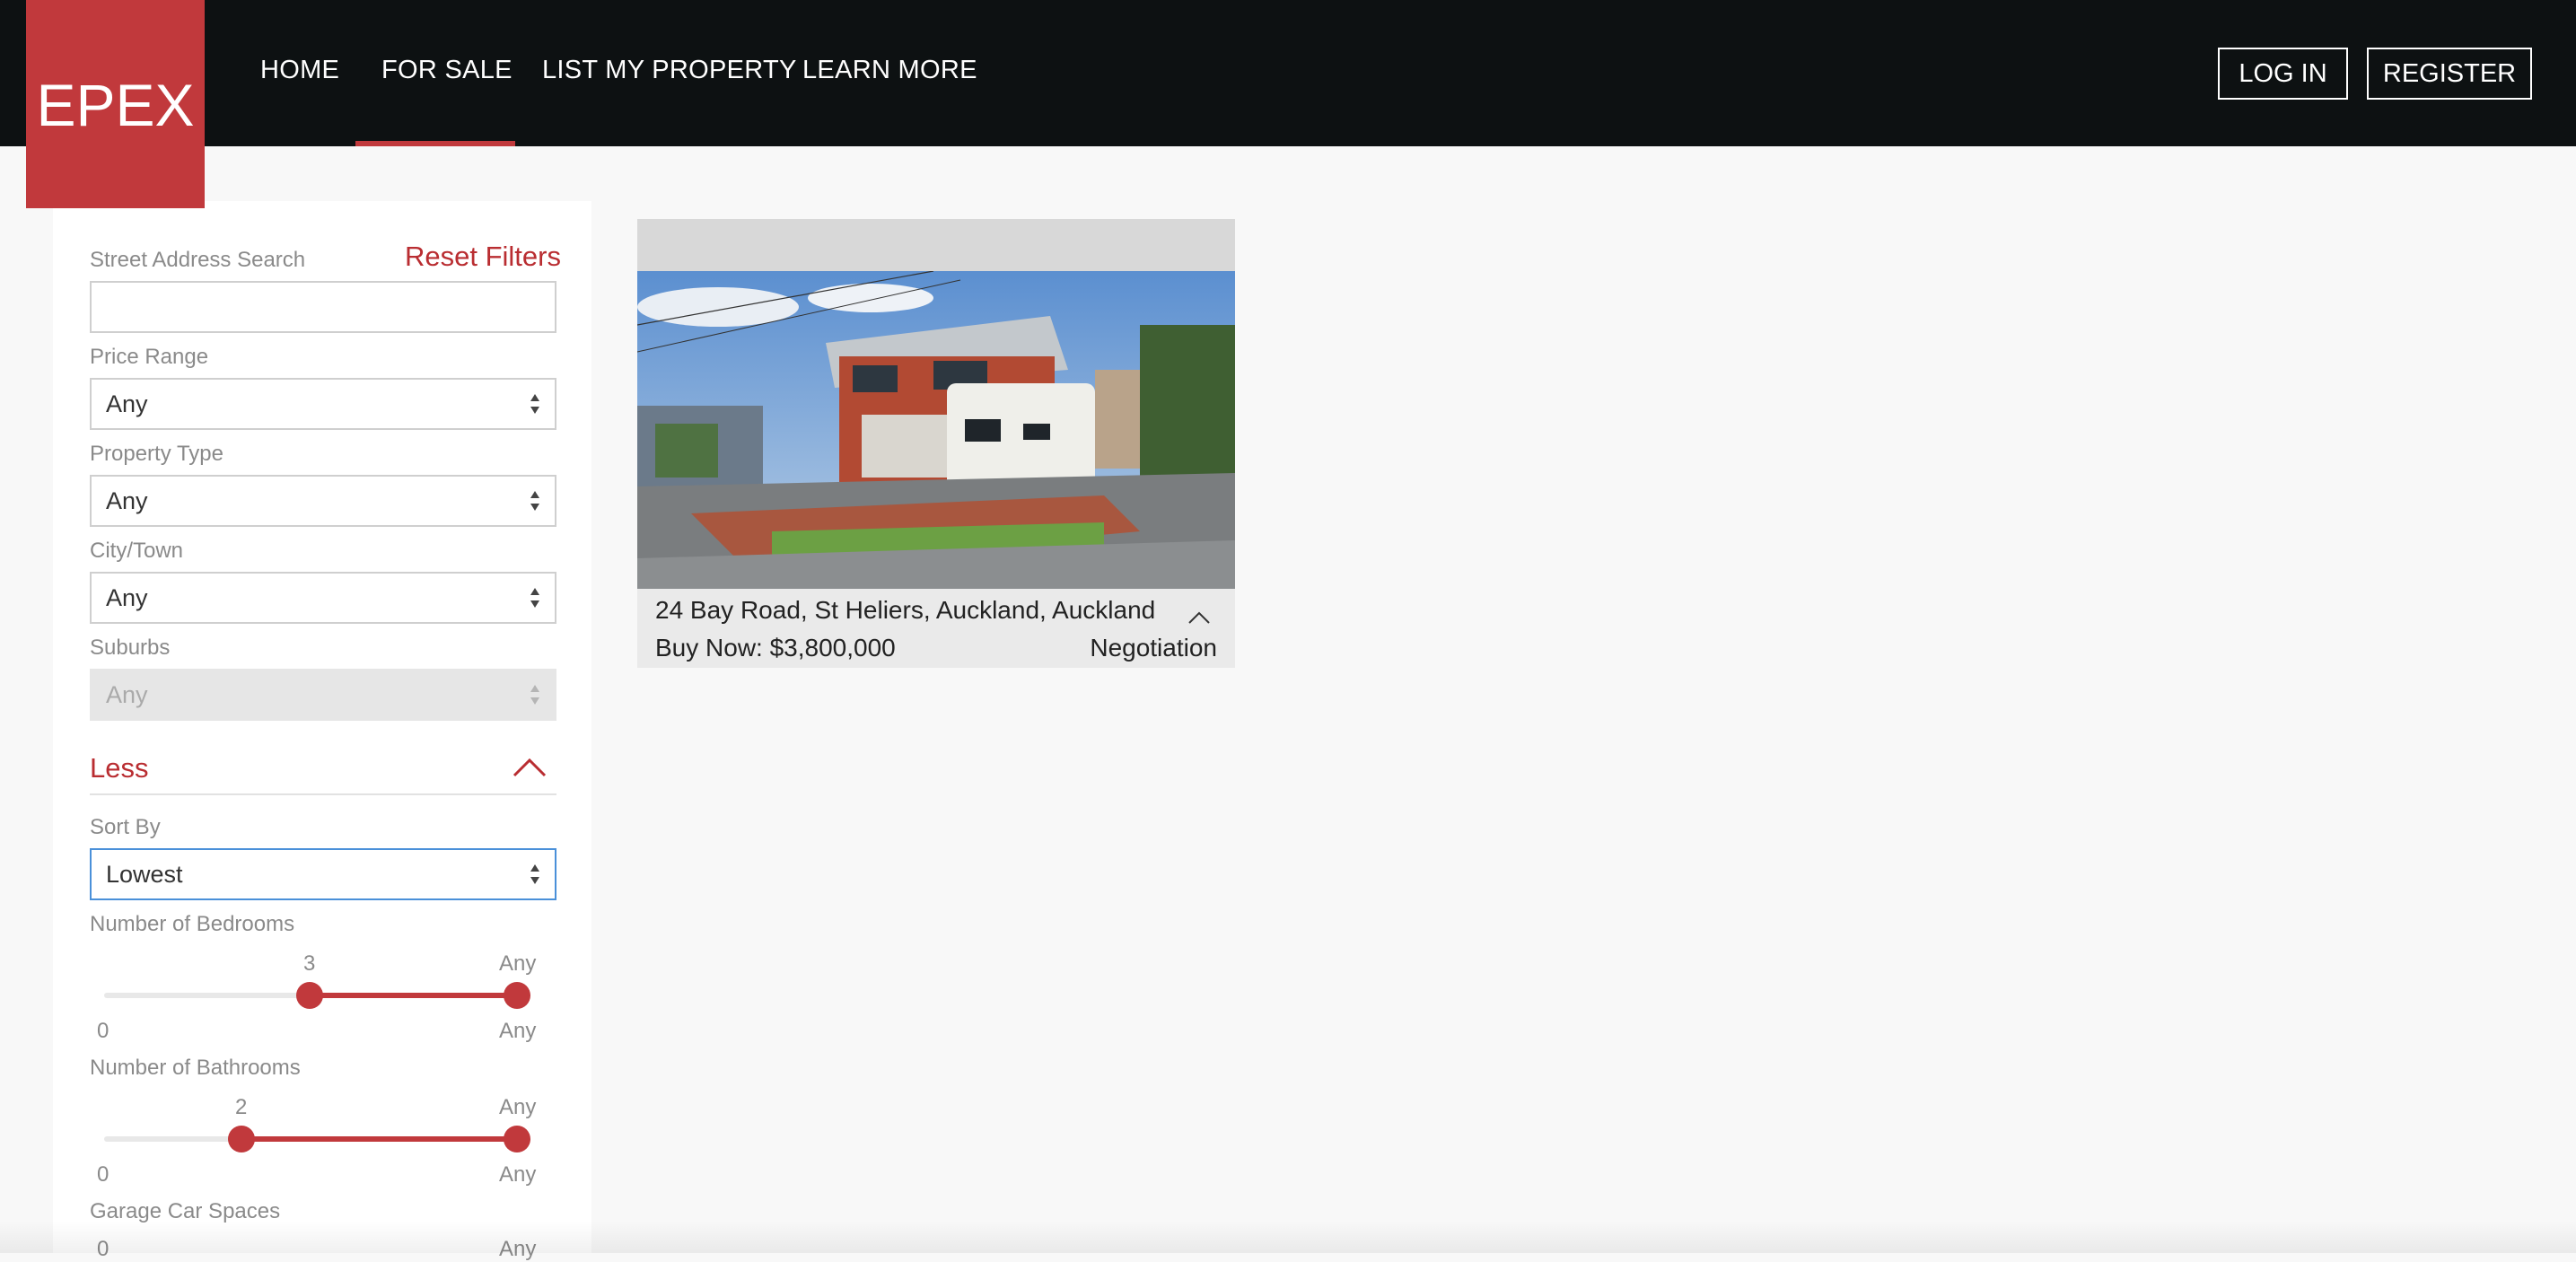 The height and width of the screenshot is (1262, 2576). I want to click on less-filters-toggle: Less, so click(119, 768).